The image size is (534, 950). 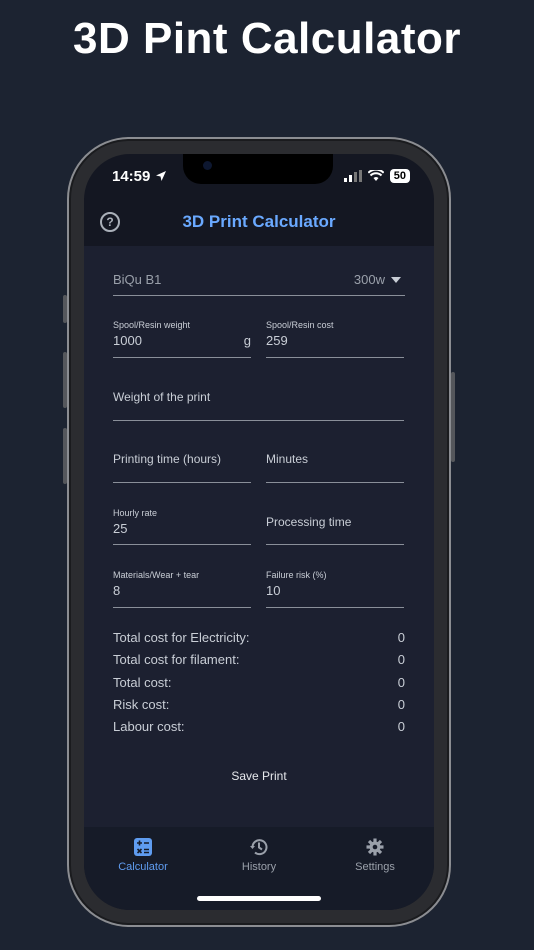 What do you see at coordinates (259, 898) in the screenshot?
I see `home-indicator` at bounding box center [259, 898].